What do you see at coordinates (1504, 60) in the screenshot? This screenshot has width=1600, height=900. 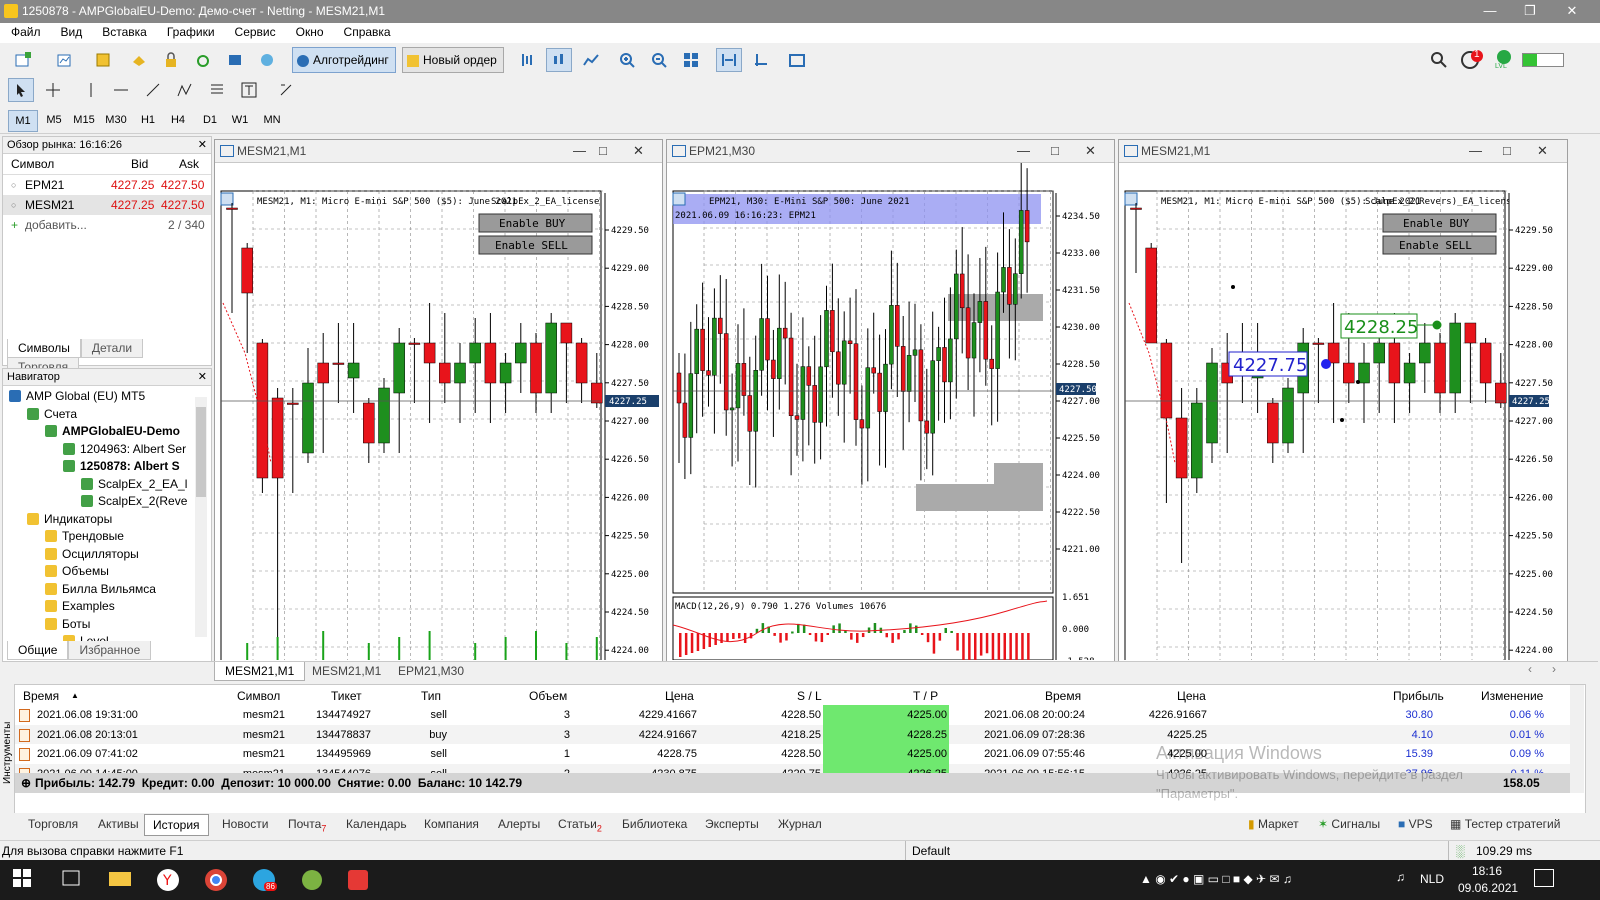 I see `level-icon: LVL` at bounding box center [1504, 60].